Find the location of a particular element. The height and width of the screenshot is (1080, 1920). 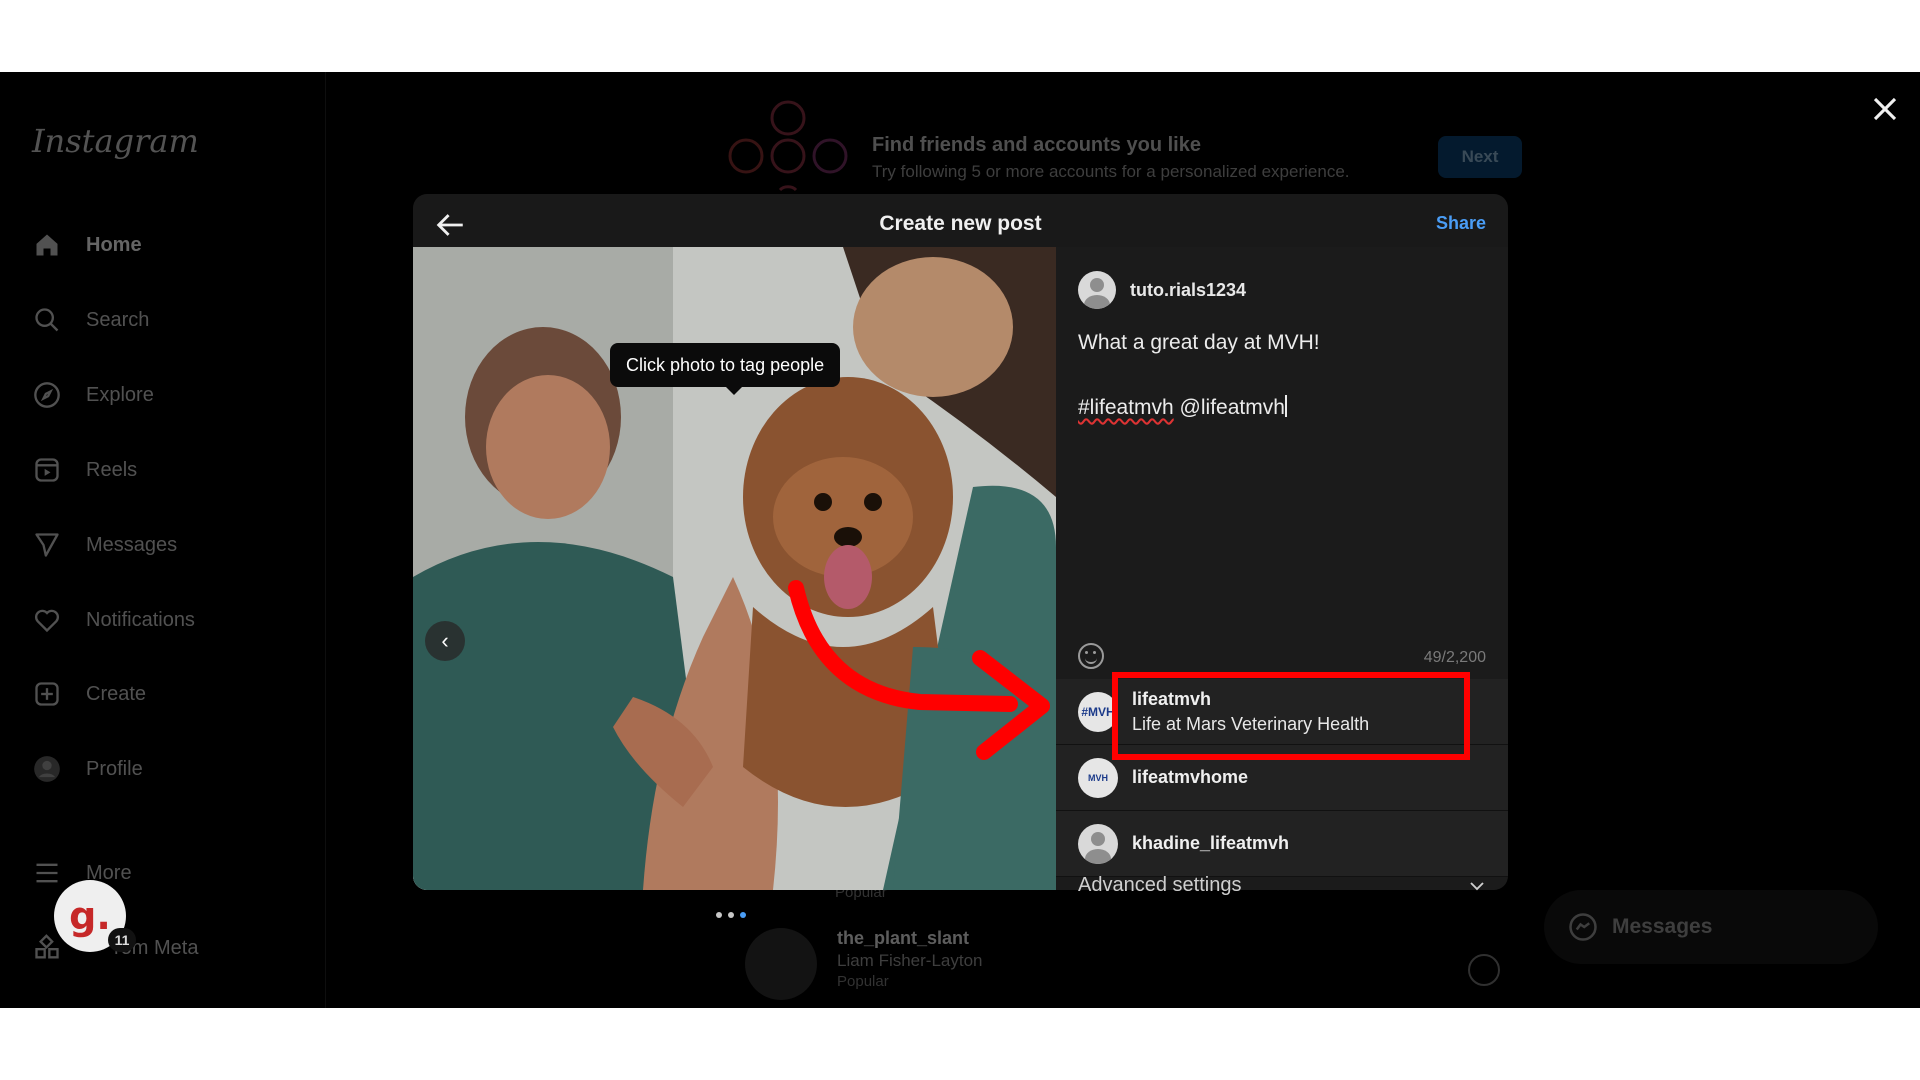

sidebar-item-notifications: Notifications is located at coordinates (113, 620).